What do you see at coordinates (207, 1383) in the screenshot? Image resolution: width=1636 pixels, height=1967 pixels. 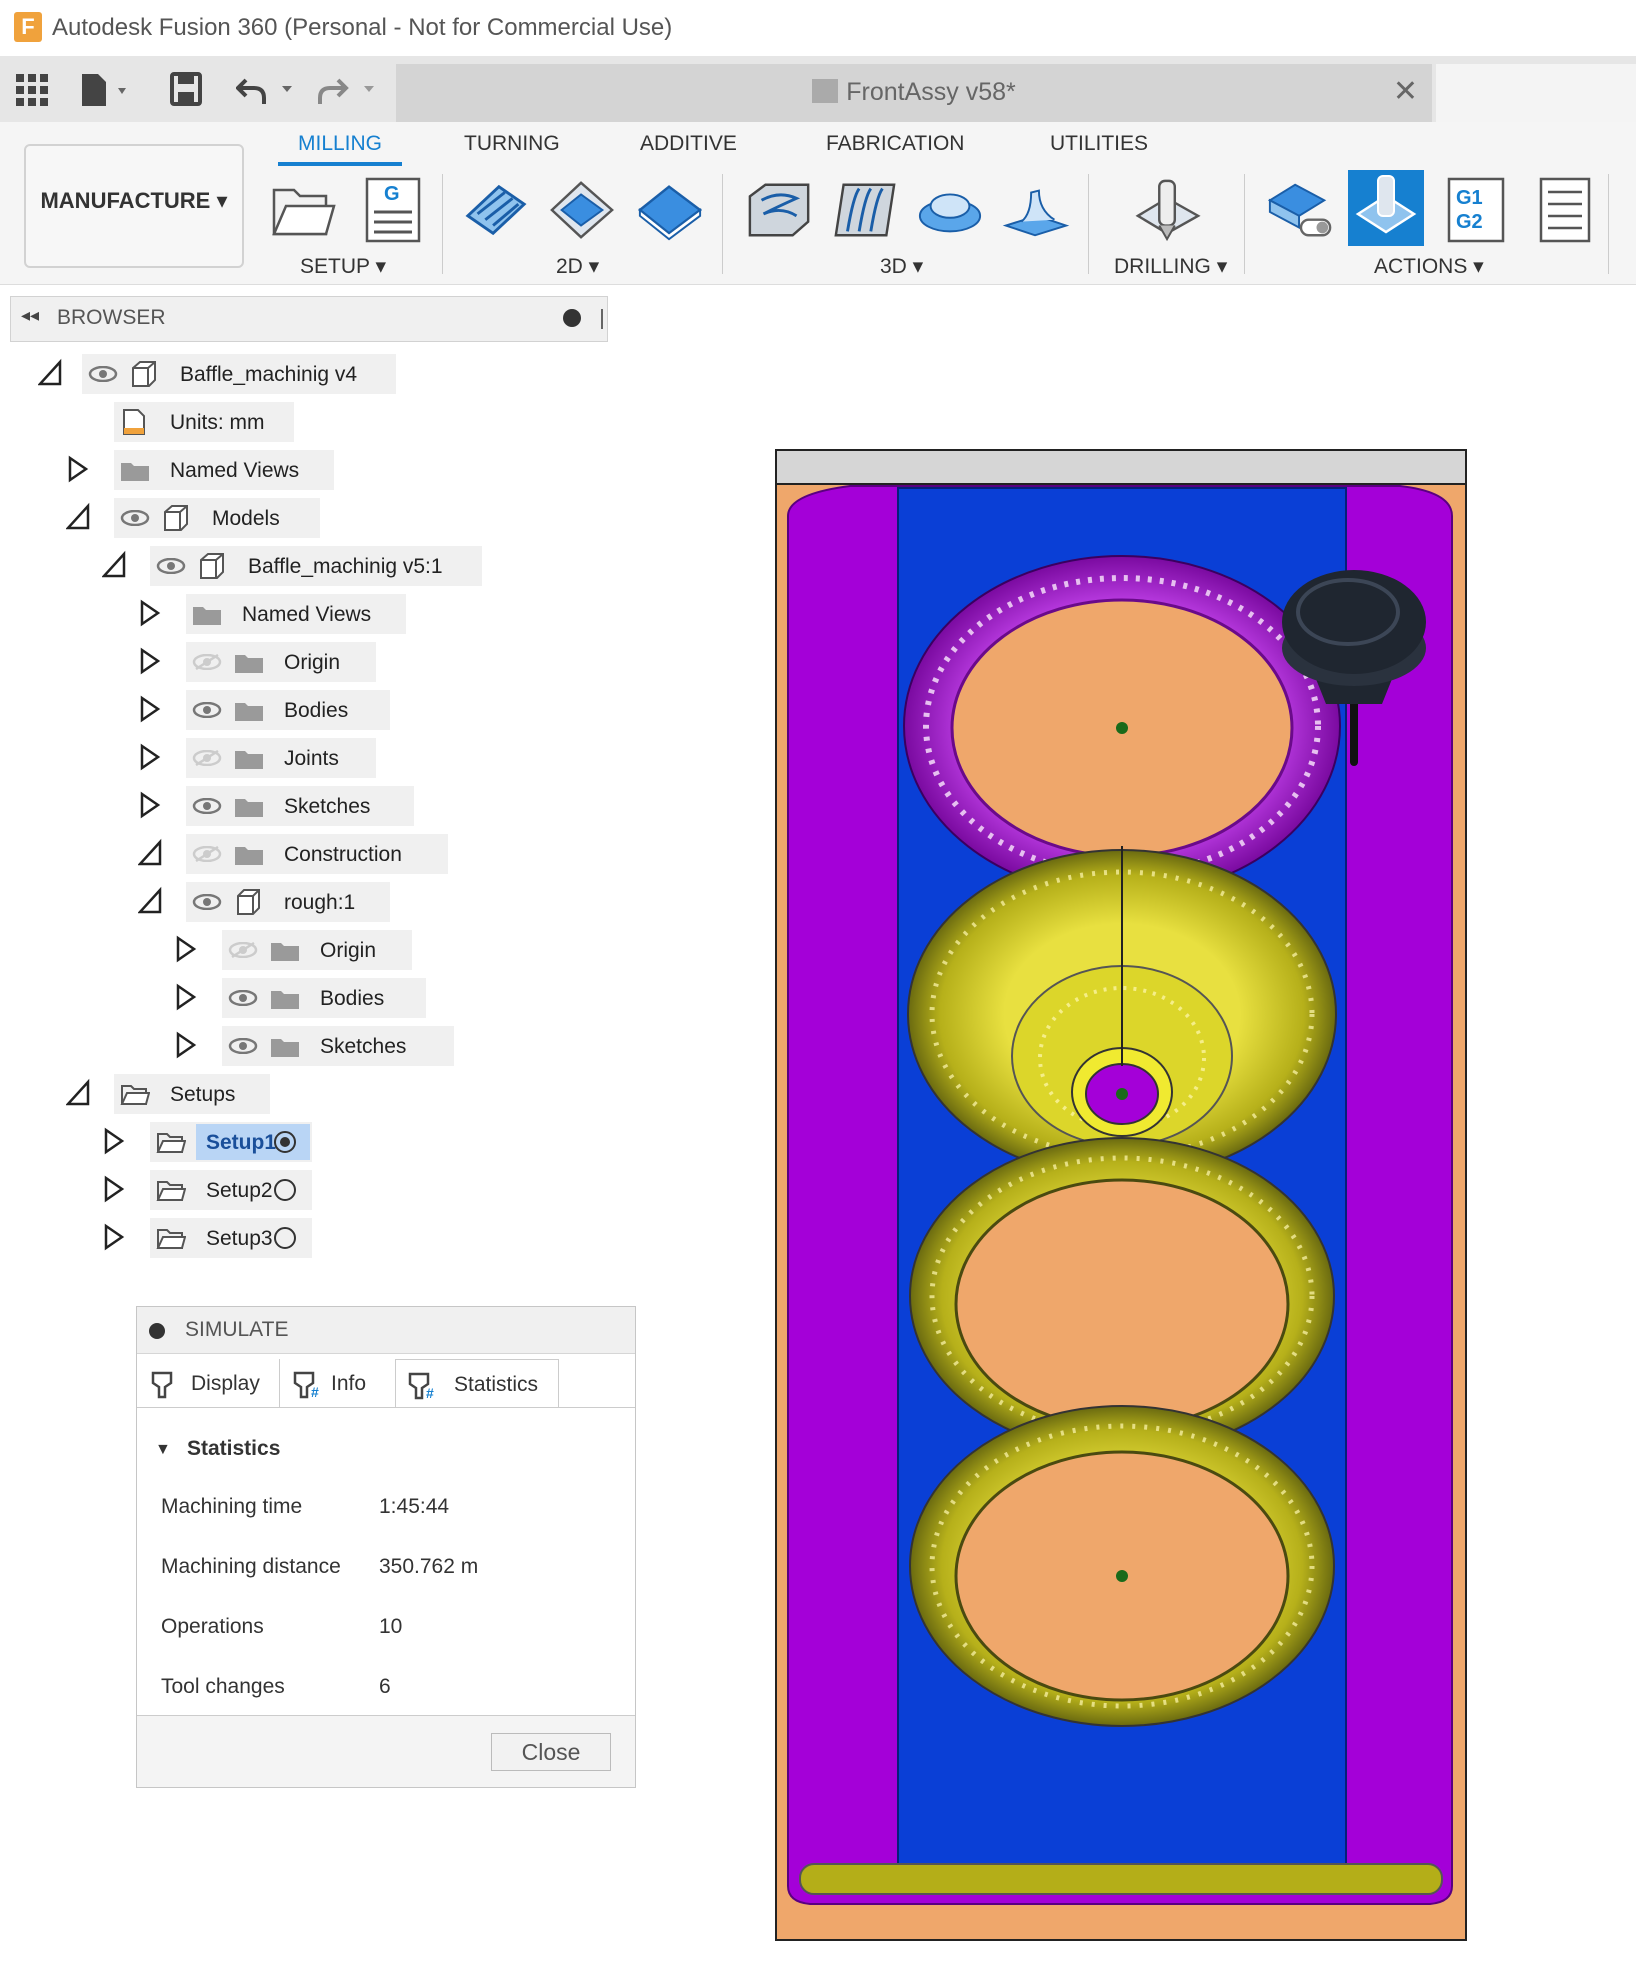 I see `tab-display: Display` at bounding box center [207, 1383].